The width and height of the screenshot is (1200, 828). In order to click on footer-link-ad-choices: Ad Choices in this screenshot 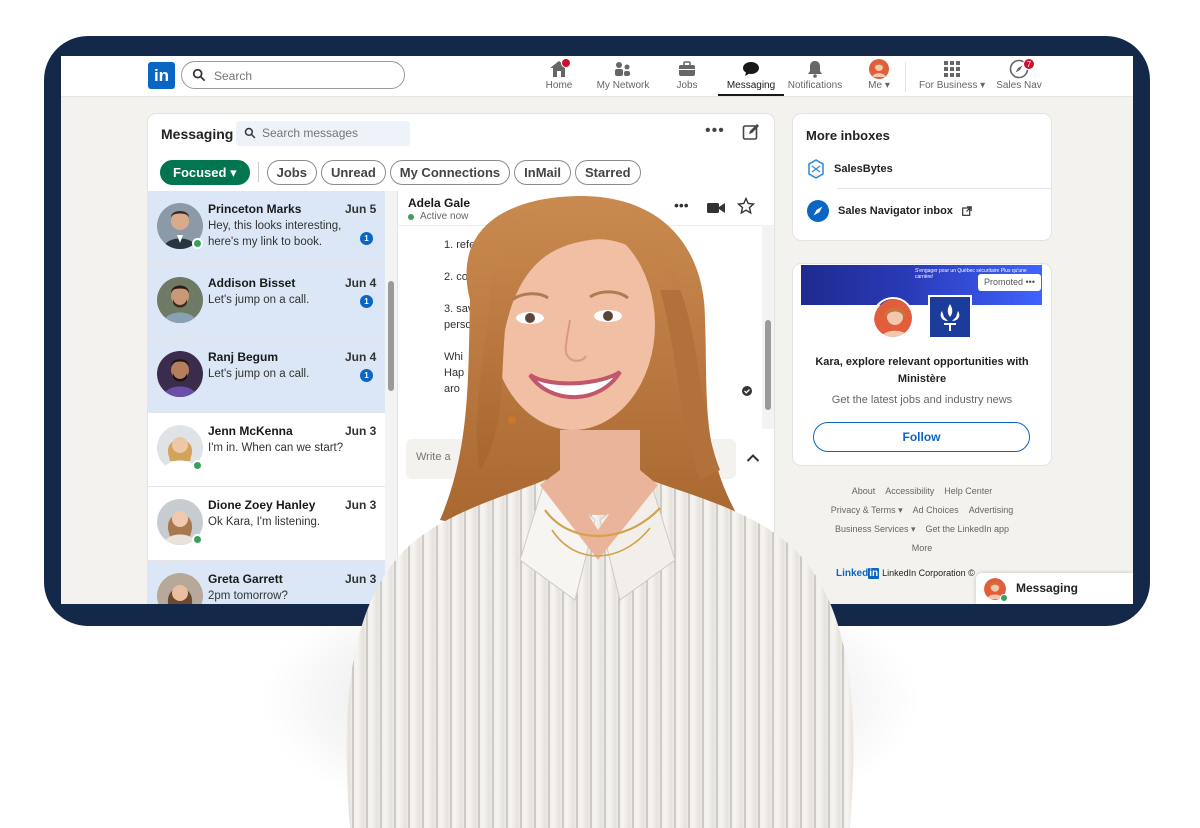, I will do `click(936, 510)`.